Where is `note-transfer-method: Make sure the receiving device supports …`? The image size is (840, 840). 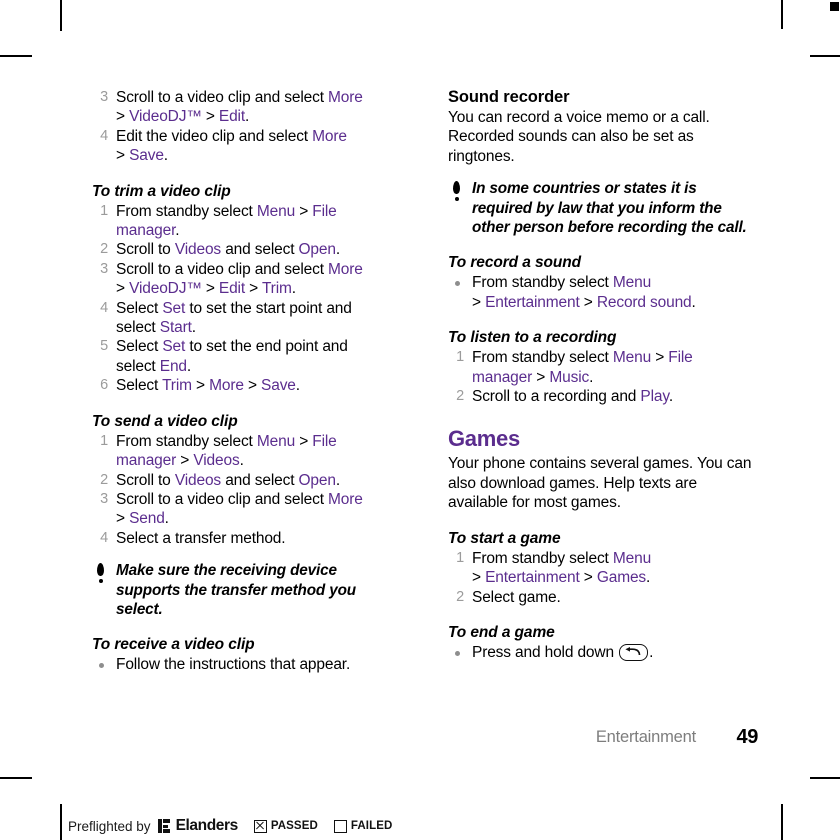
note-transfer-method: Make sure the receiving device supports … is located at coordinates (245, 583).